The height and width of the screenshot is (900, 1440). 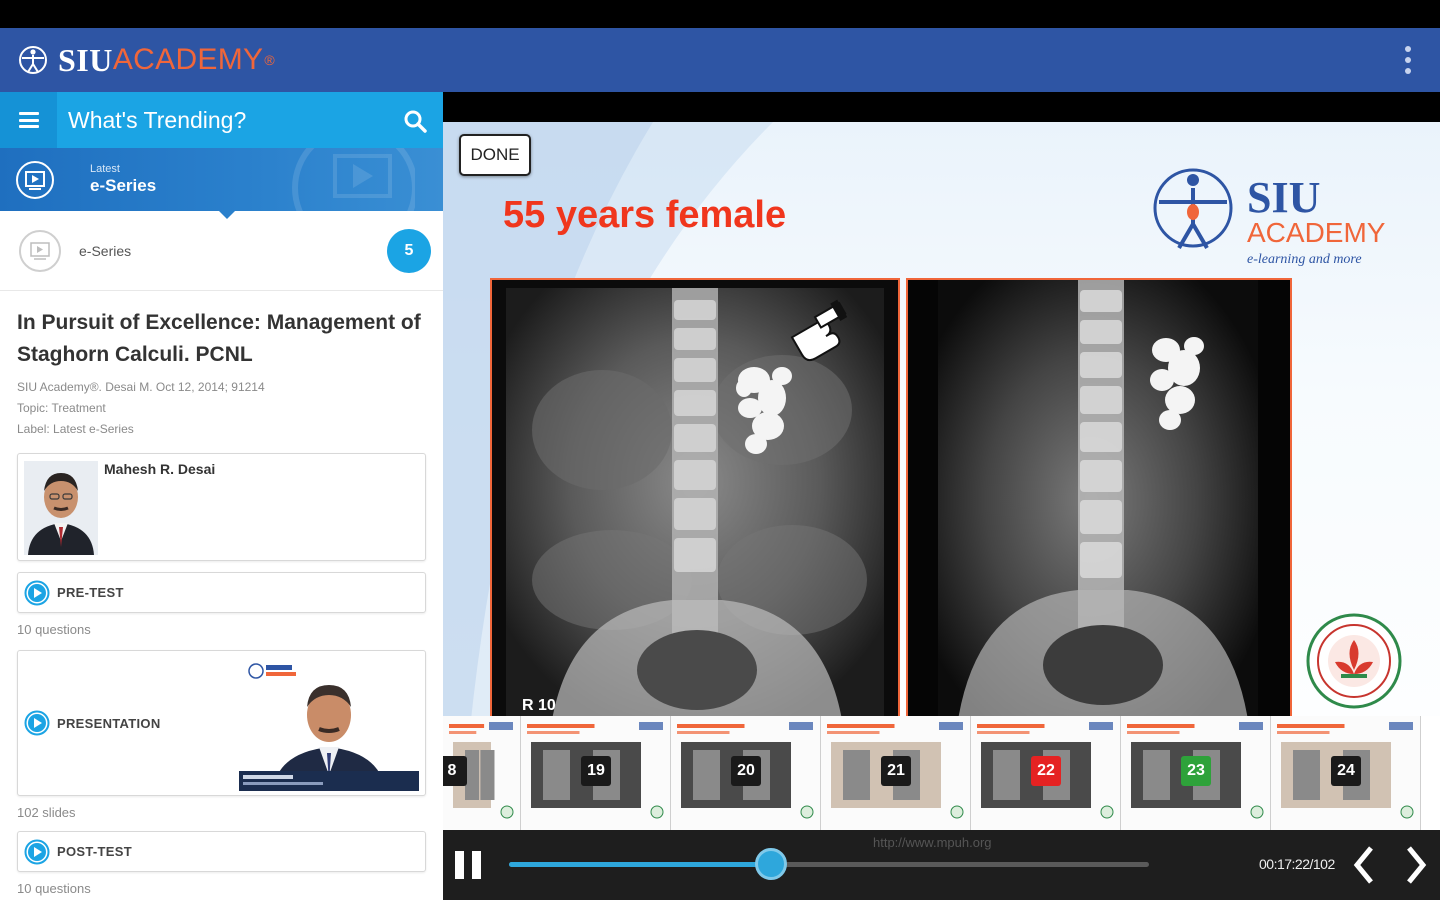 What do you see at coordinates (1283, 197) in the screenshot?
I see `logo-siu: SIU` at bounding box center [1283, 197].